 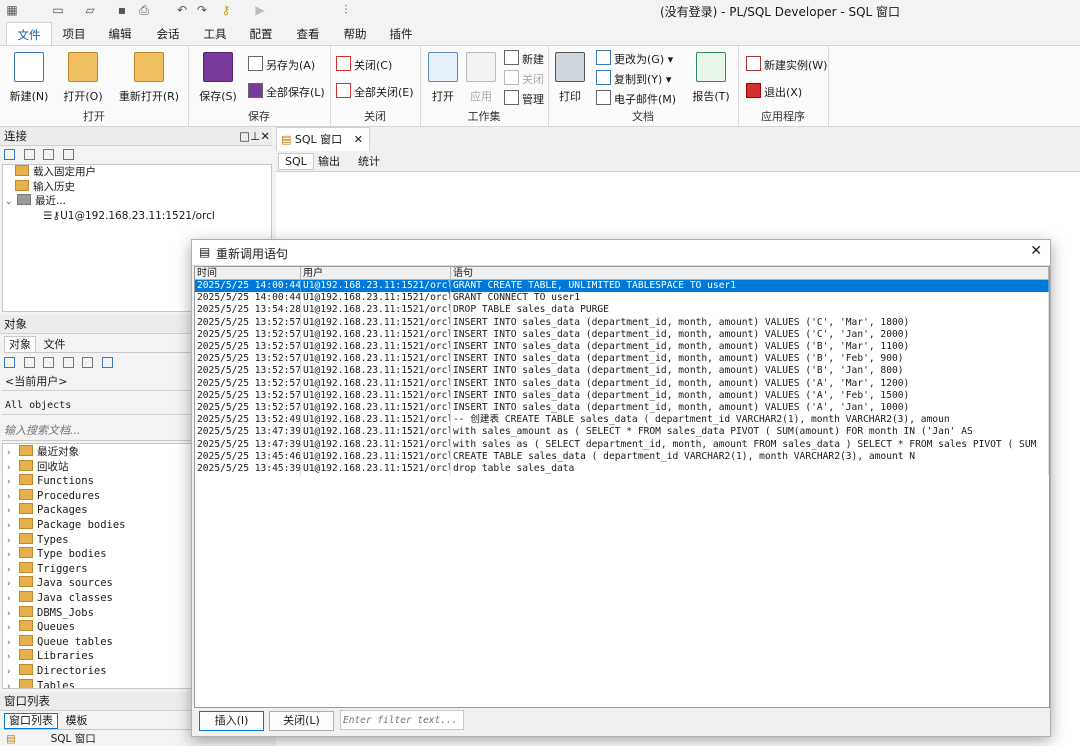 I want to click on tree-item: 输入历史, so click(x=137, y=187).